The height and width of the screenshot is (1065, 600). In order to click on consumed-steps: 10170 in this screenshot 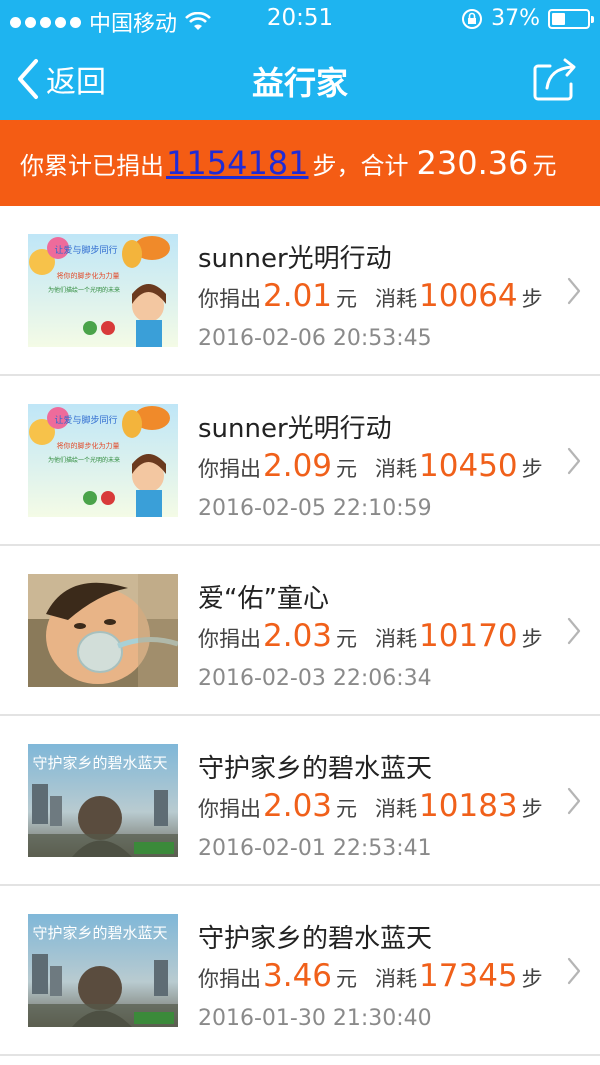, I will do `click(468, 636)`.